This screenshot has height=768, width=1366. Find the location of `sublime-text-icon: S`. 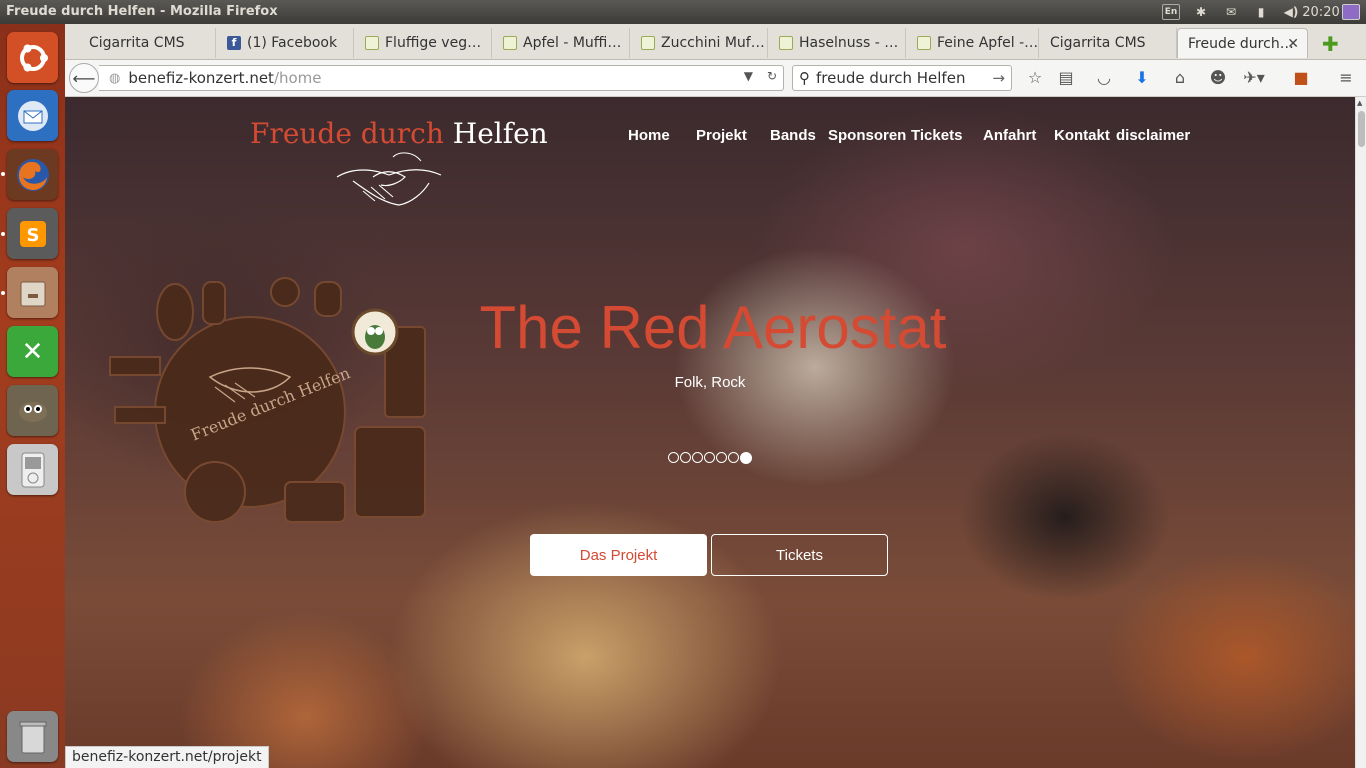

sublime-text-icon: S is located at coordinates (32, 233).